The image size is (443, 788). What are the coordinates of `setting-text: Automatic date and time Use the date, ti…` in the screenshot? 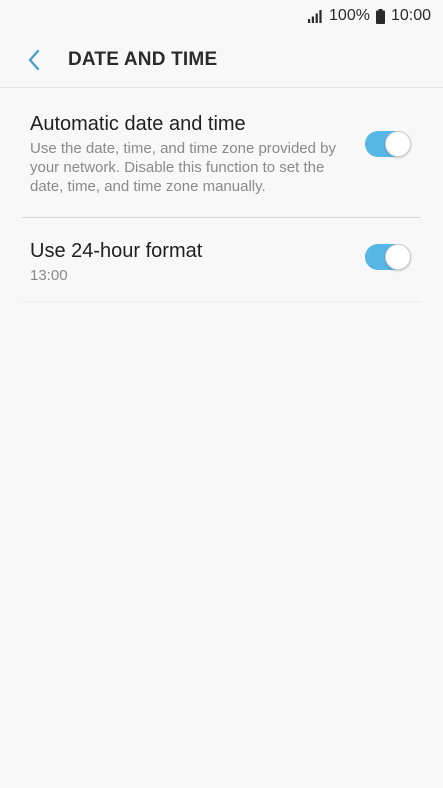 It's located at (189, 153).